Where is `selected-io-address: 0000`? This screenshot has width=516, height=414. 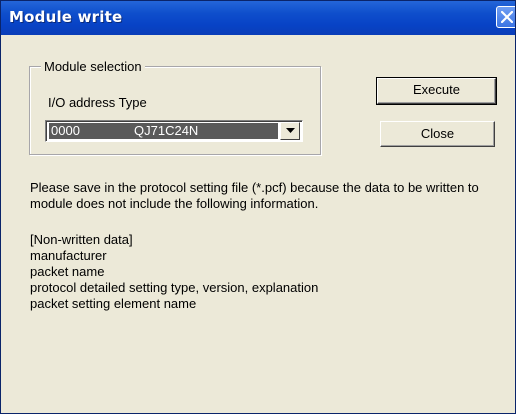
selected-io-address: 0000 is located at coordinates (65, 130).